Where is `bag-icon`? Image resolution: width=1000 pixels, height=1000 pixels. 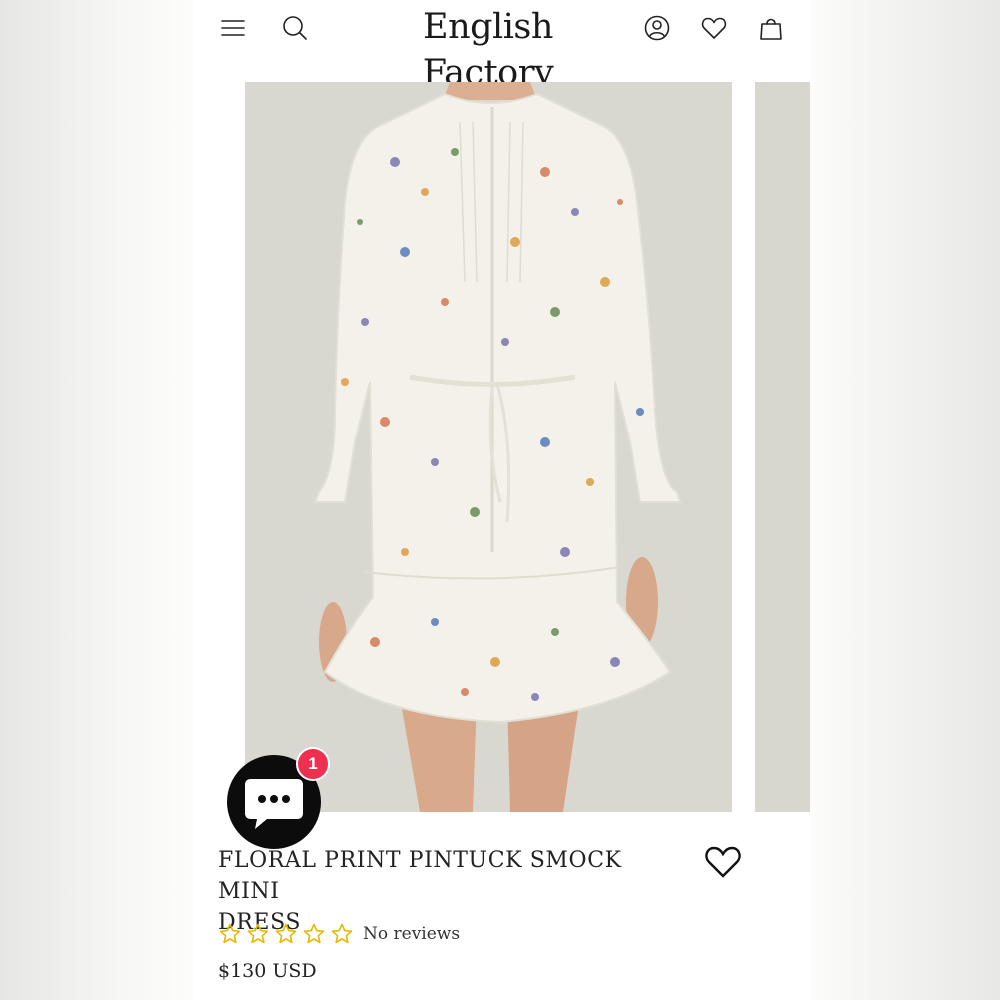
bag-icon is located at coordinates (771, 29).